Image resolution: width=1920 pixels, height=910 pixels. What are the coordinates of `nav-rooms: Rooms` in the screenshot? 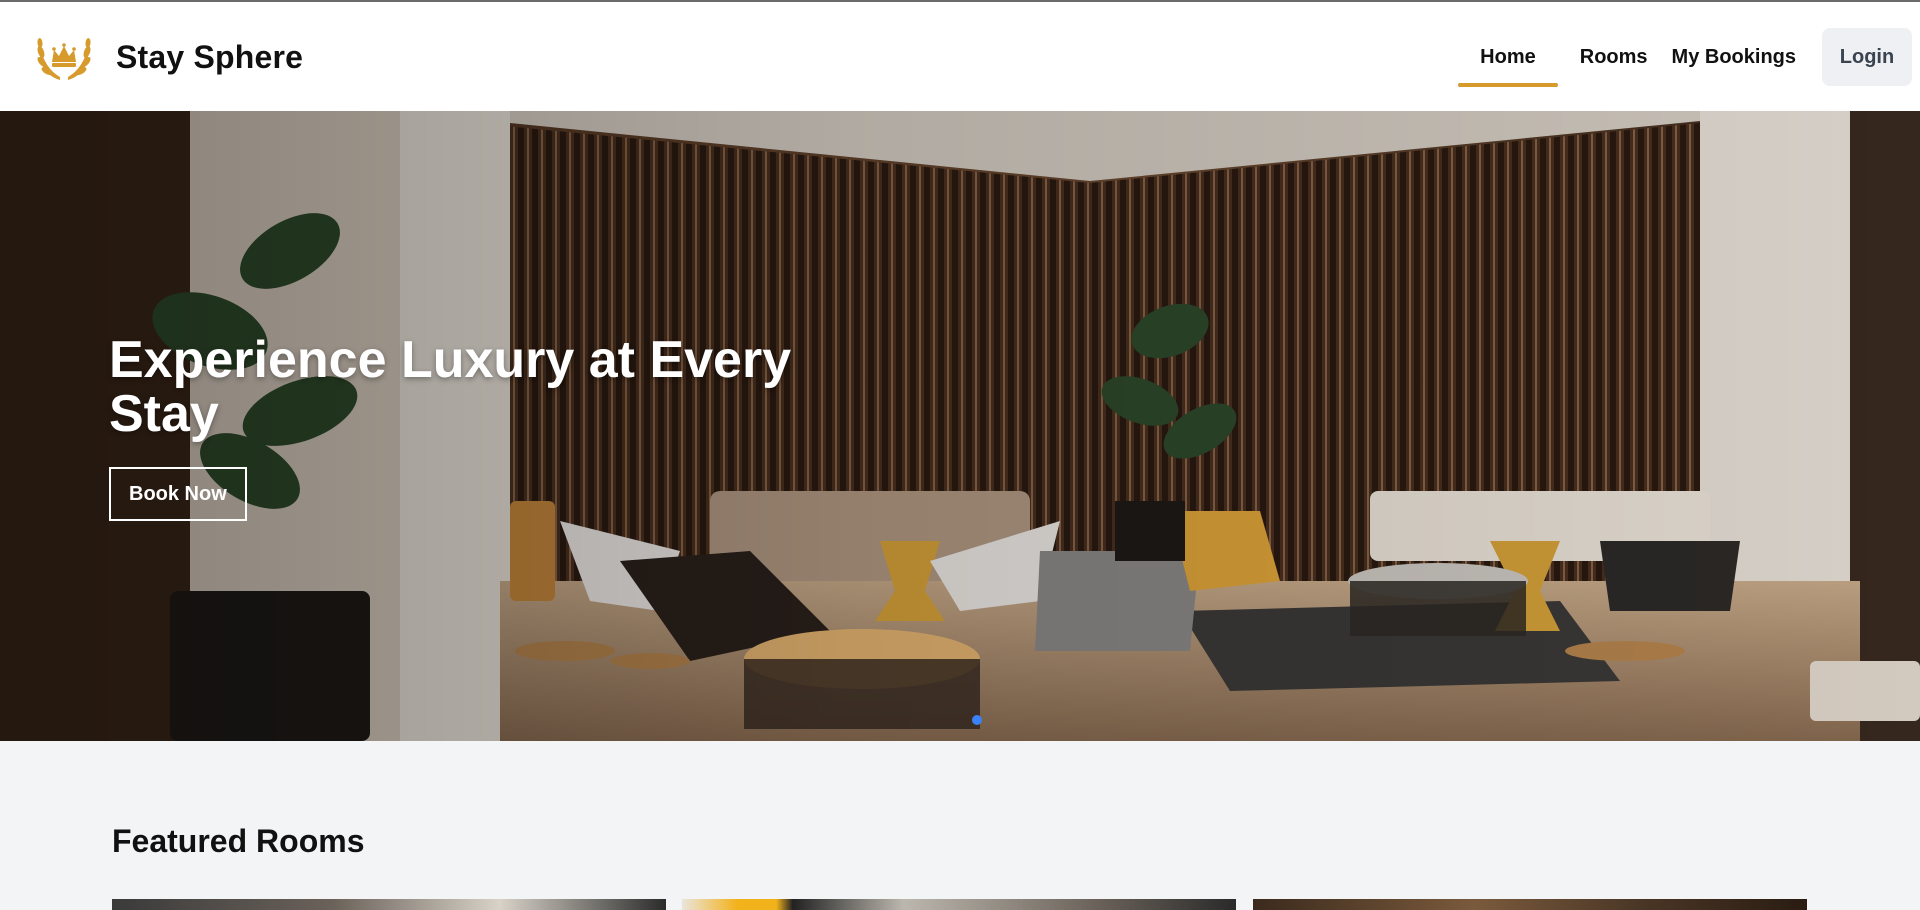 It's located at (1614, 57).